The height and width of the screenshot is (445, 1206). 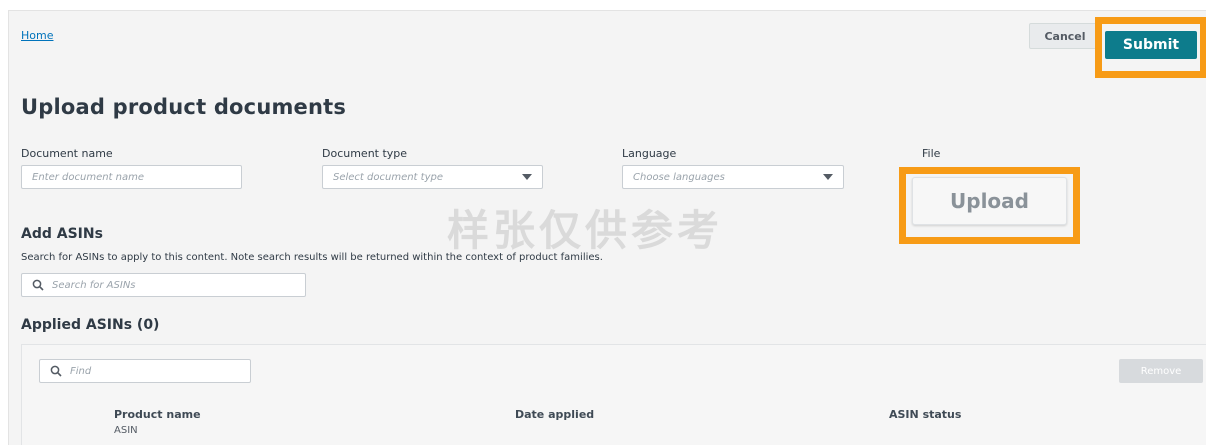 I want to click on column-header-asin-status: ASIN status, so click(x=925, y=414).